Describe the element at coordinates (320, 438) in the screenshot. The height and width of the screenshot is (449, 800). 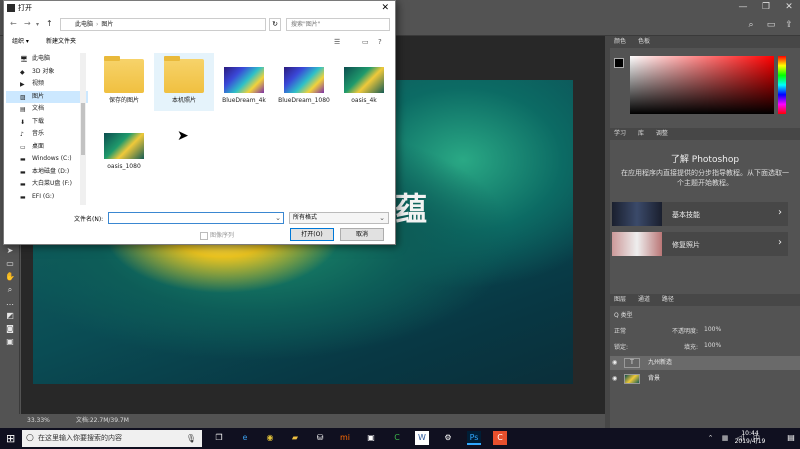
I see `store-icon: ⛁` at that location.